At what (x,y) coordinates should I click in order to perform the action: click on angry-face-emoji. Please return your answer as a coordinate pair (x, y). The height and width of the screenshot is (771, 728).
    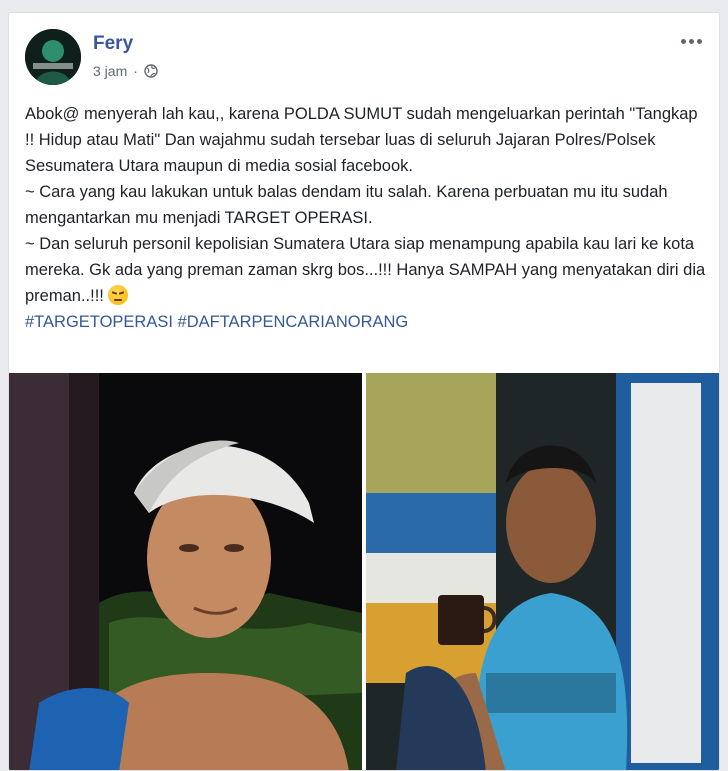
    Looking at the image, I should click on (117, 295).